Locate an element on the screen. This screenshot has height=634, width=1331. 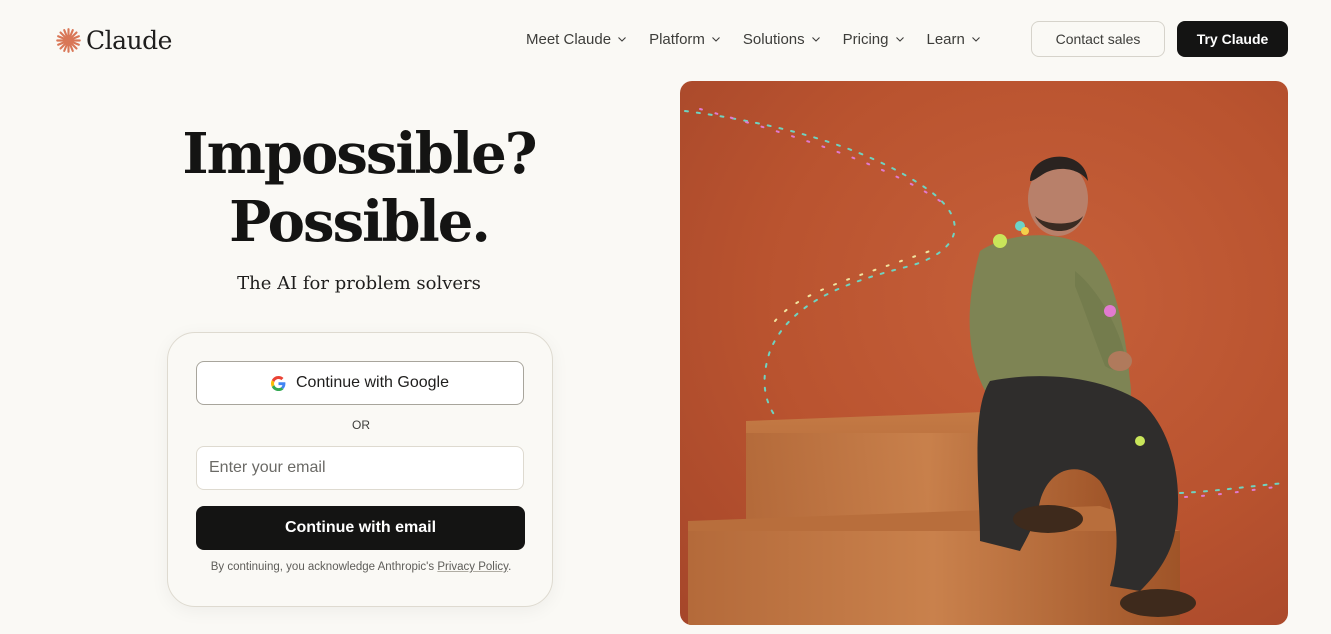
or-divider: OR is located at coordinates (361, 425).